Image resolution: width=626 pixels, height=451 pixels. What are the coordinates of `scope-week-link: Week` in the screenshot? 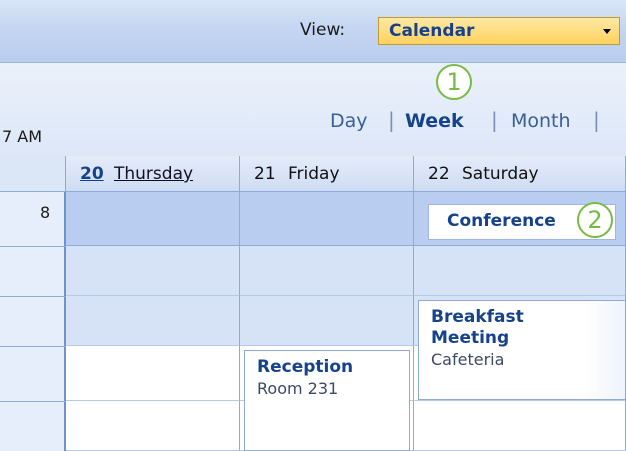 It's located at (434, 121).